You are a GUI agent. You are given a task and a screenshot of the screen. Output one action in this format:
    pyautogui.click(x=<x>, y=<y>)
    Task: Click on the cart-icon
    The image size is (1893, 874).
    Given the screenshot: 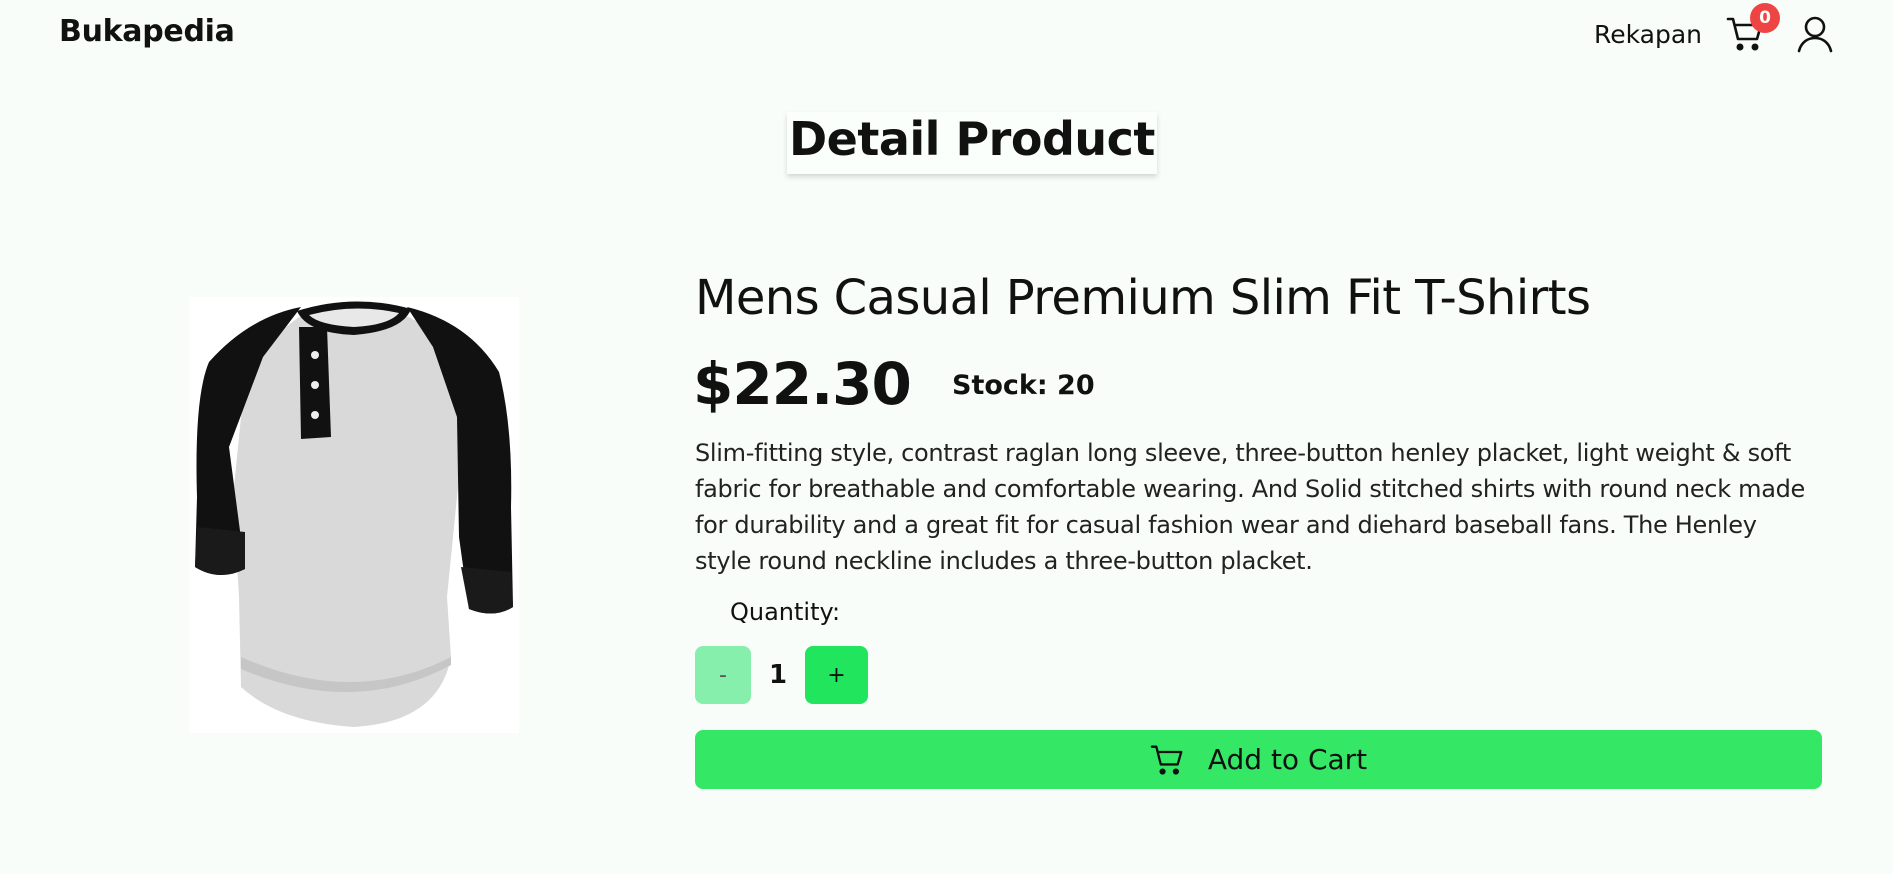 What is the action you would take?
    pyautogui.click(x=1166, y=760)
    